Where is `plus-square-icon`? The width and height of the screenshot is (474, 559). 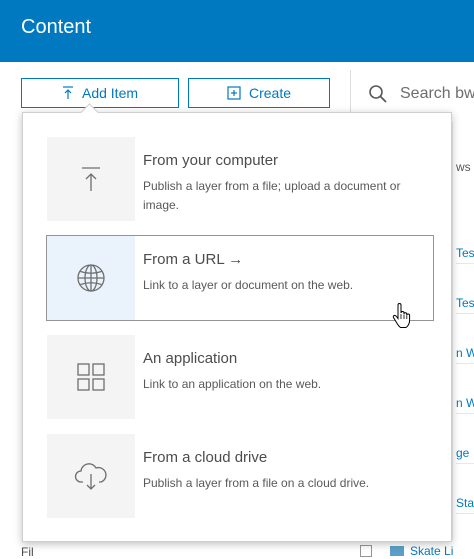
plus-square-icon is located at coordinates (234, 93).